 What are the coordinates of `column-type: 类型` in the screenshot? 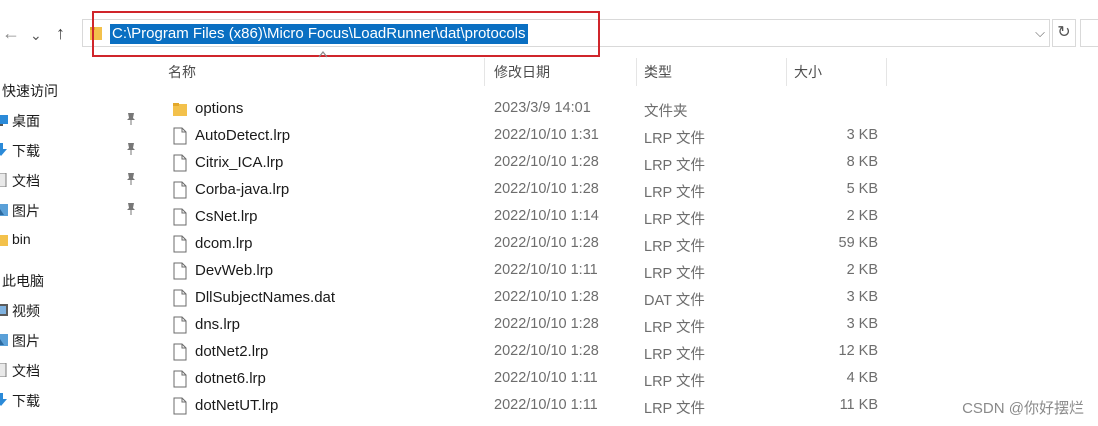 It's located at (658, 72).